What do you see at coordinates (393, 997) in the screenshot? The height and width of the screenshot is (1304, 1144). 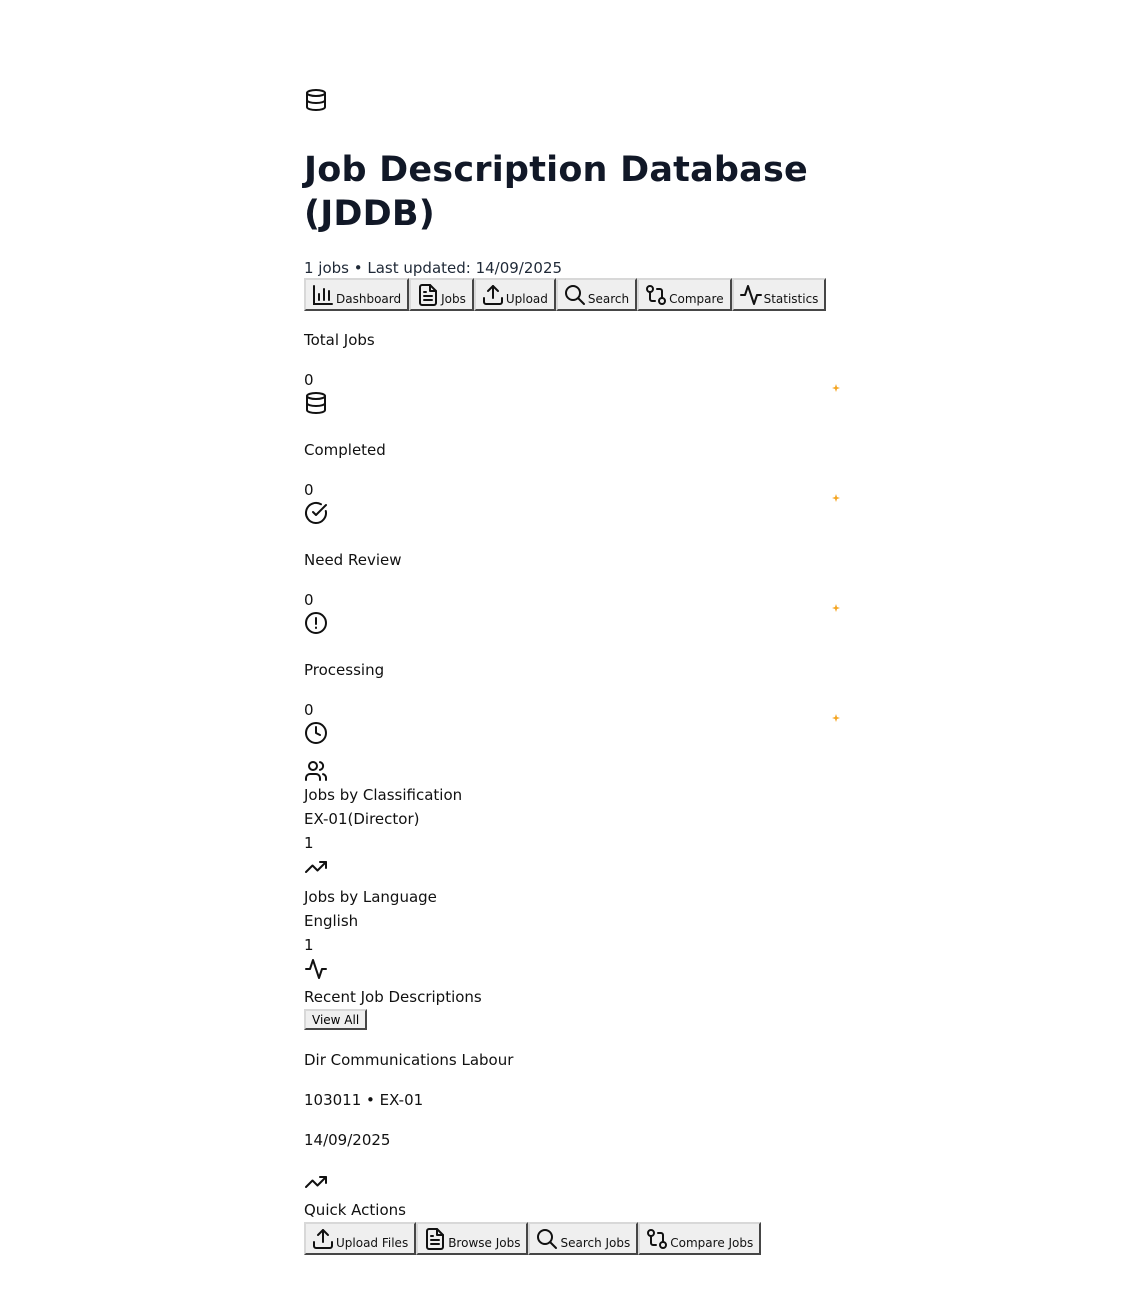 I see `recent-title: Recent Job Descriptions` at bounding box center [393, 997].